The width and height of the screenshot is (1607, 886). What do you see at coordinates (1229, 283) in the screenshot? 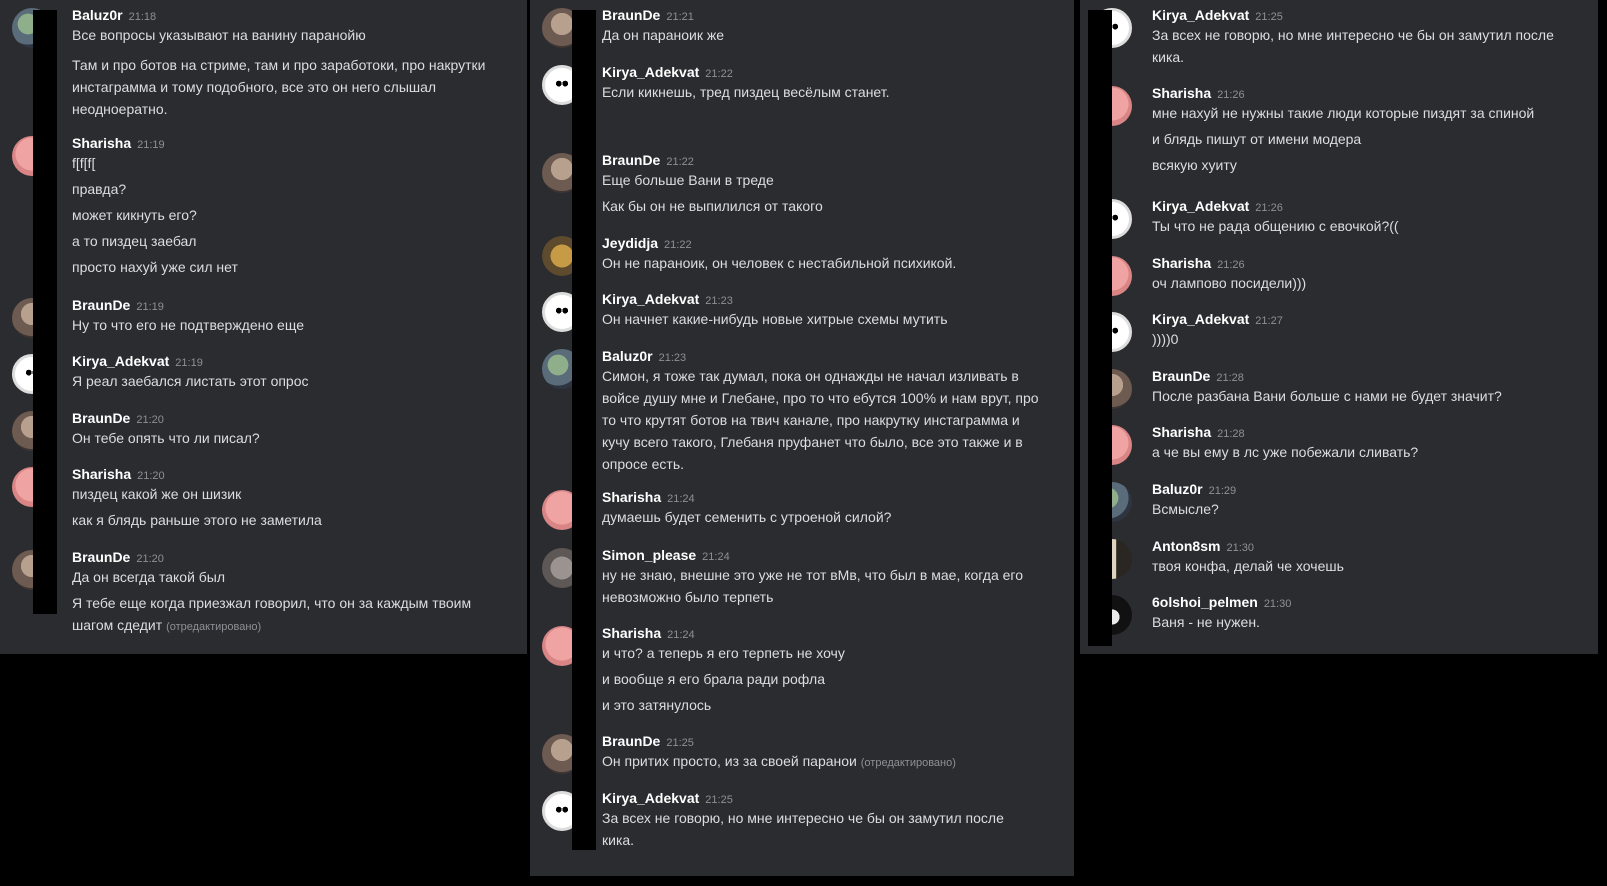
I see `message-text: оч лампово посидели)))` at bounding box center [1229, 283].